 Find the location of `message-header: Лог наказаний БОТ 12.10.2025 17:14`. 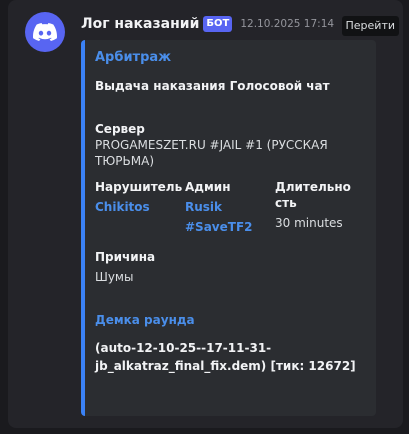

message-header: Лог наказаний БОТ 12.10.2025 17:14 is located at coordinates (207, 24).